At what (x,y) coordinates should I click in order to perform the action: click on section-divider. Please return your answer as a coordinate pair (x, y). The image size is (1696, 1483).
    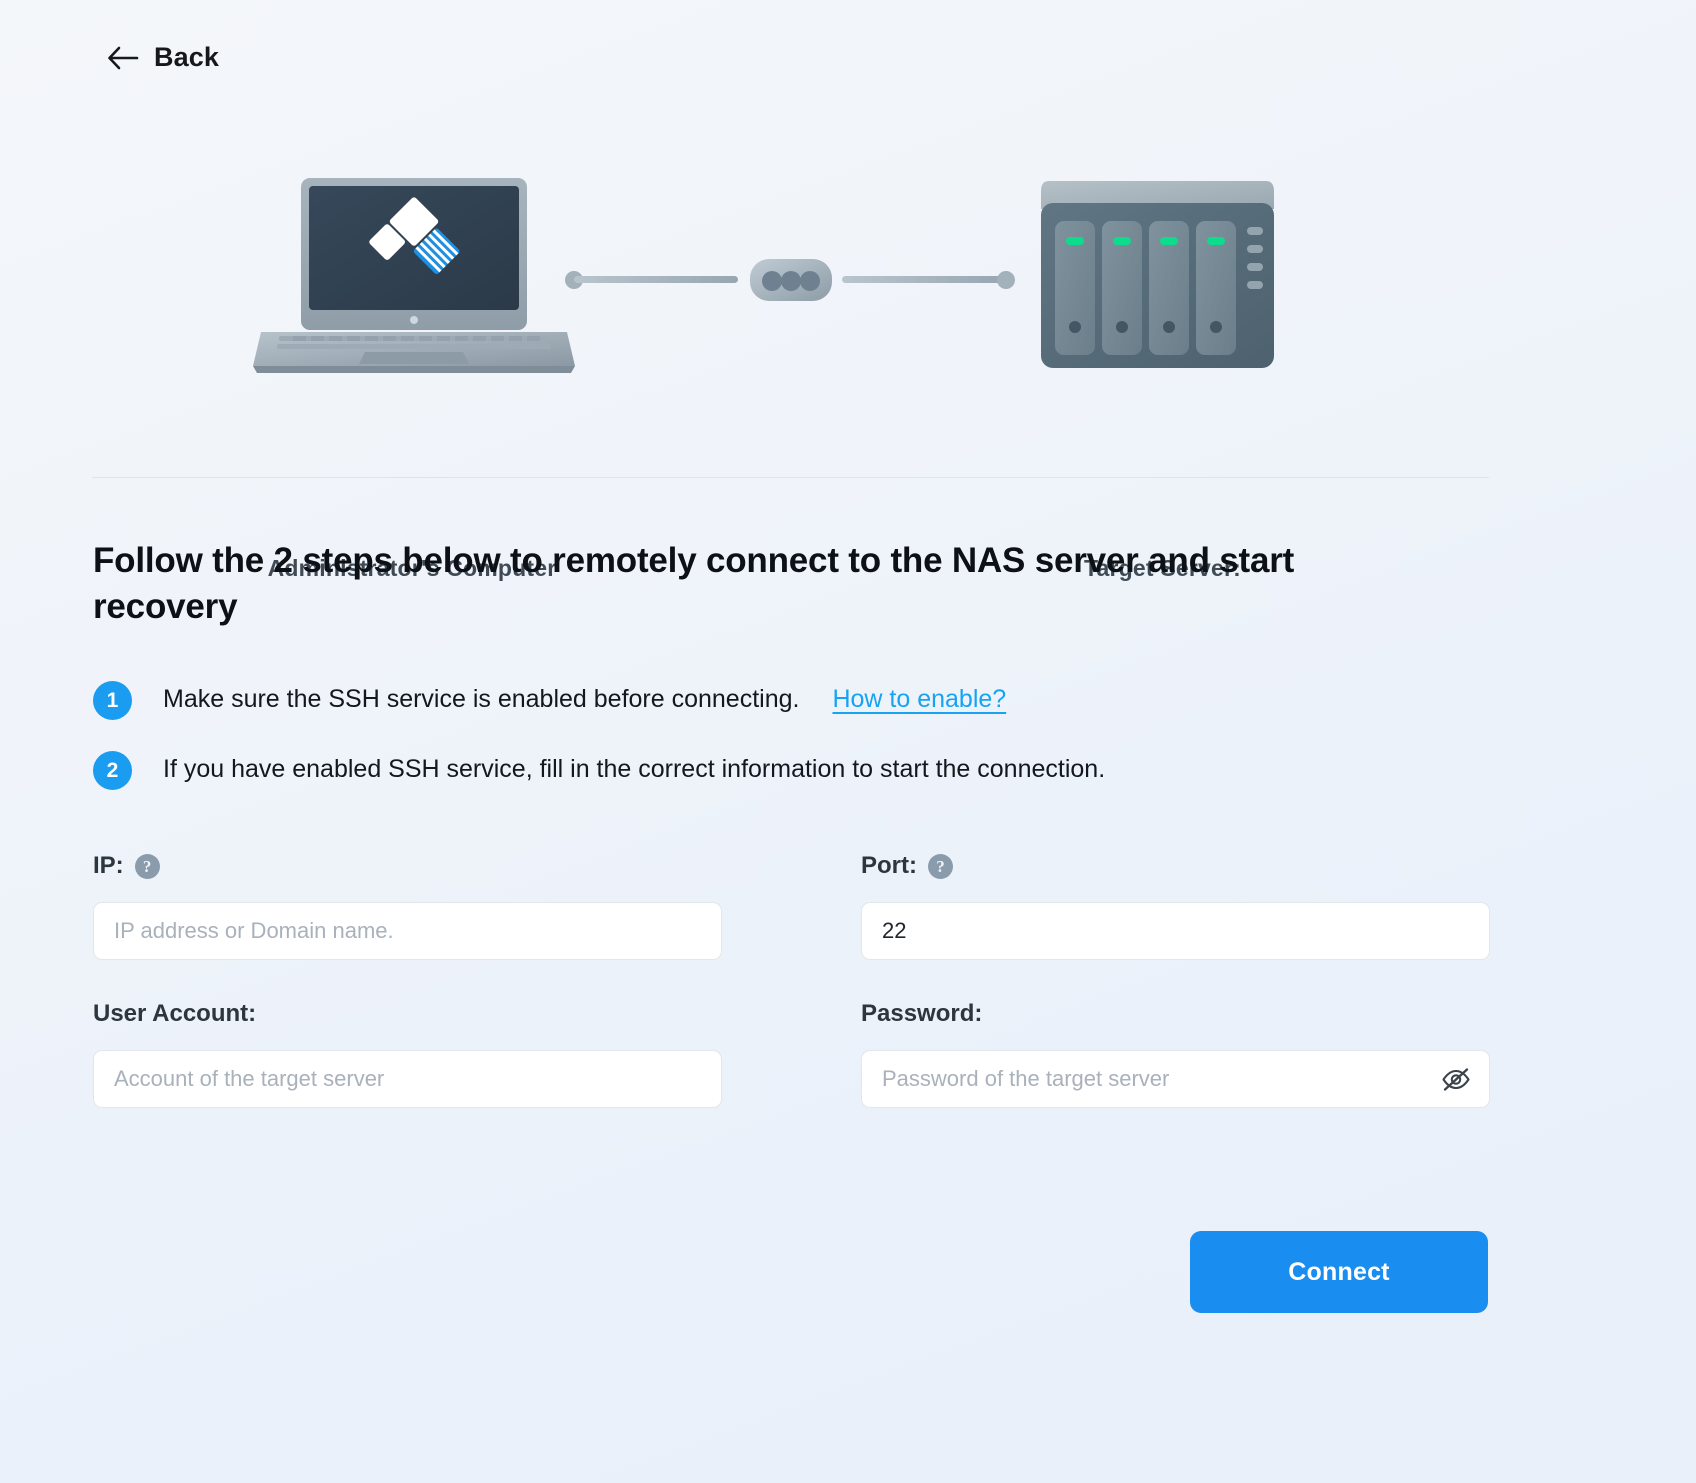
    Looking at the image, I should click on (790, 477).